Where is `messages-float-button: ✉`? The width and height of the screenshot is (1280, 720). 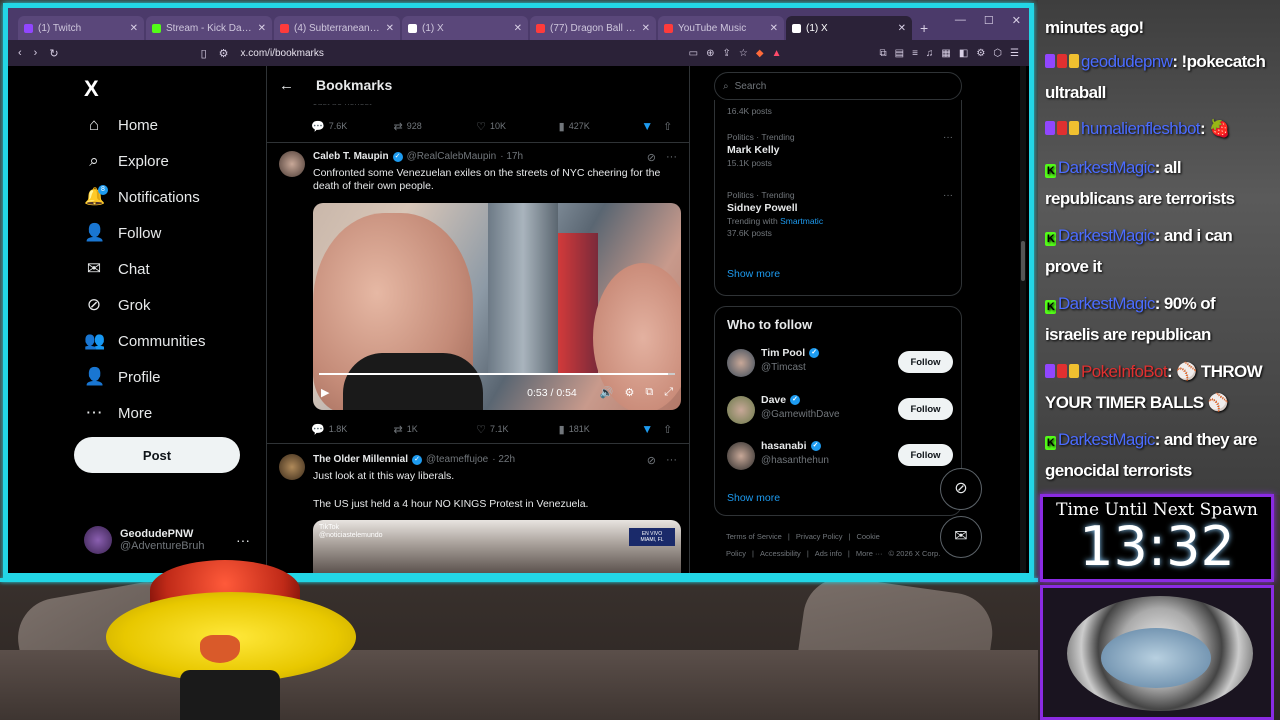 messages-float-button: ✉ is located at coordinates (961, 537).